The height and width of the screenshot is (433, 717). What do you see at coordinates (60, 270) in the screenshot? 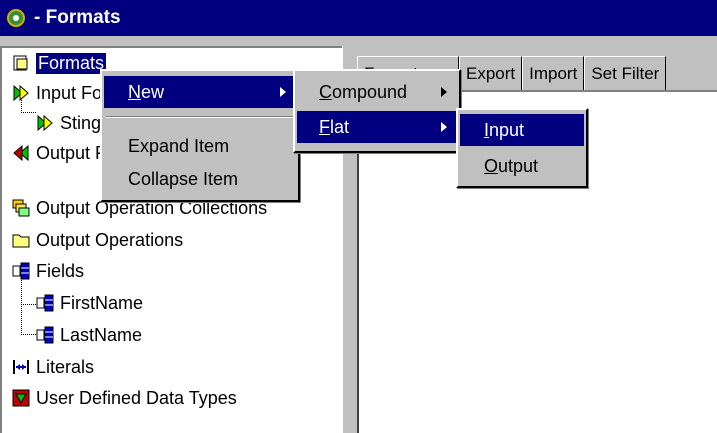
I see `tree-item-label: Fields` at bounding box center [60, 270].